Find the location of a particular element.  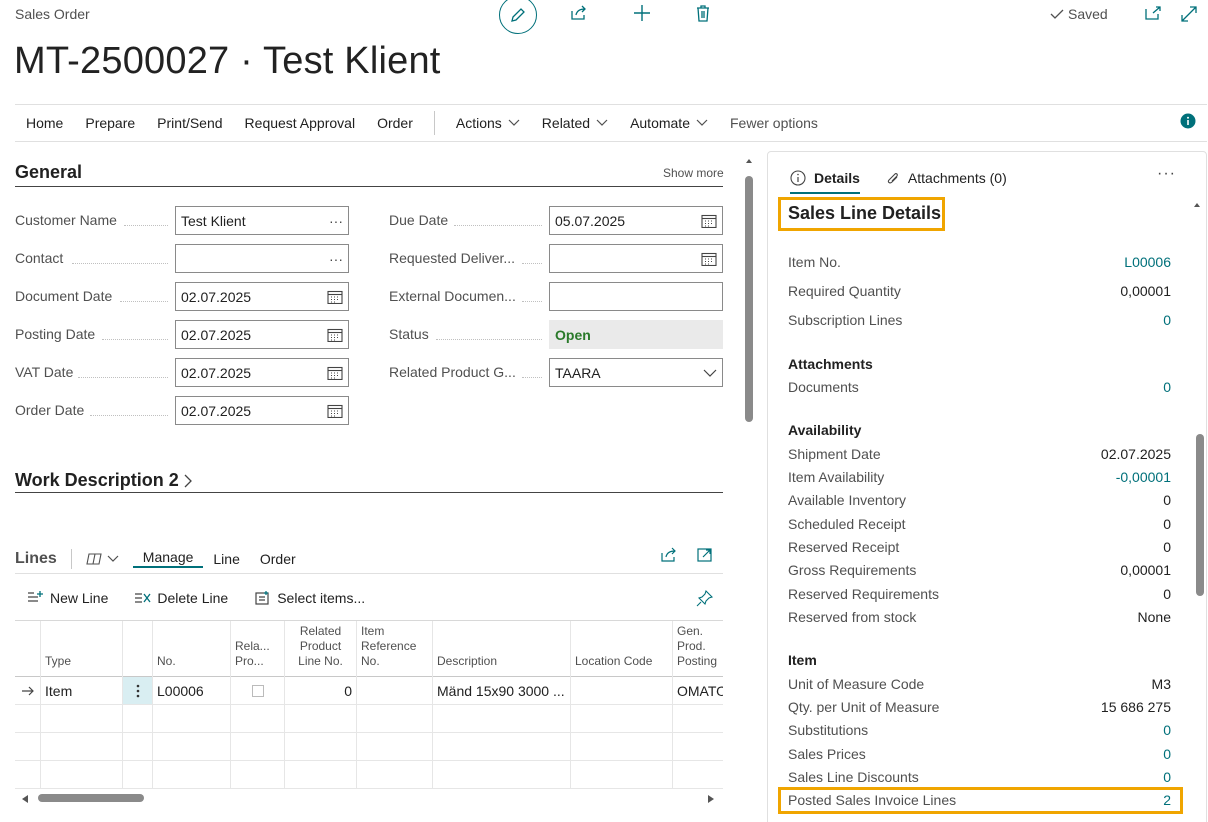

delete-line-button: Delete Line is located at coordinates (181, 598).